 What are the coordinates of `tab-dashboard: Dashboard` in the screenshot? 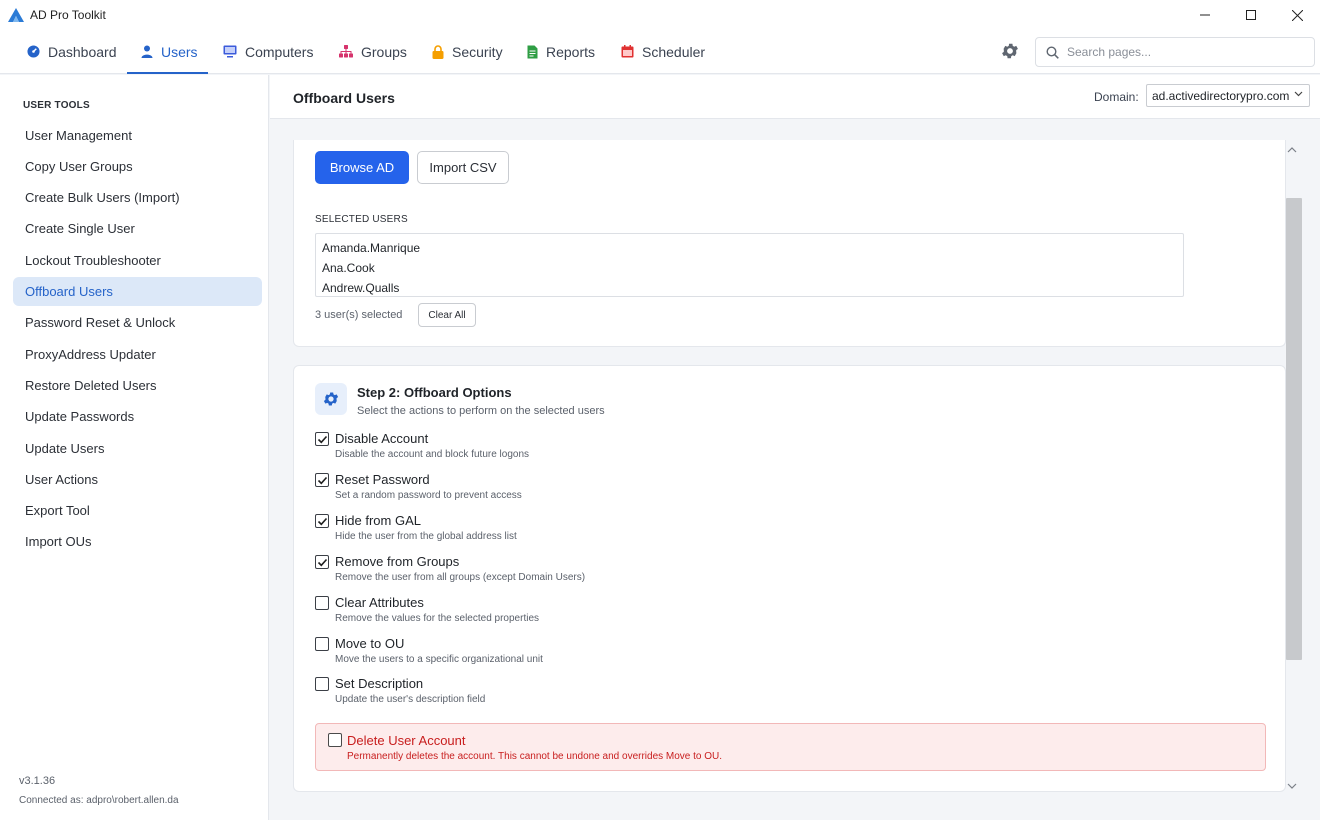 It's located at (72, 51).